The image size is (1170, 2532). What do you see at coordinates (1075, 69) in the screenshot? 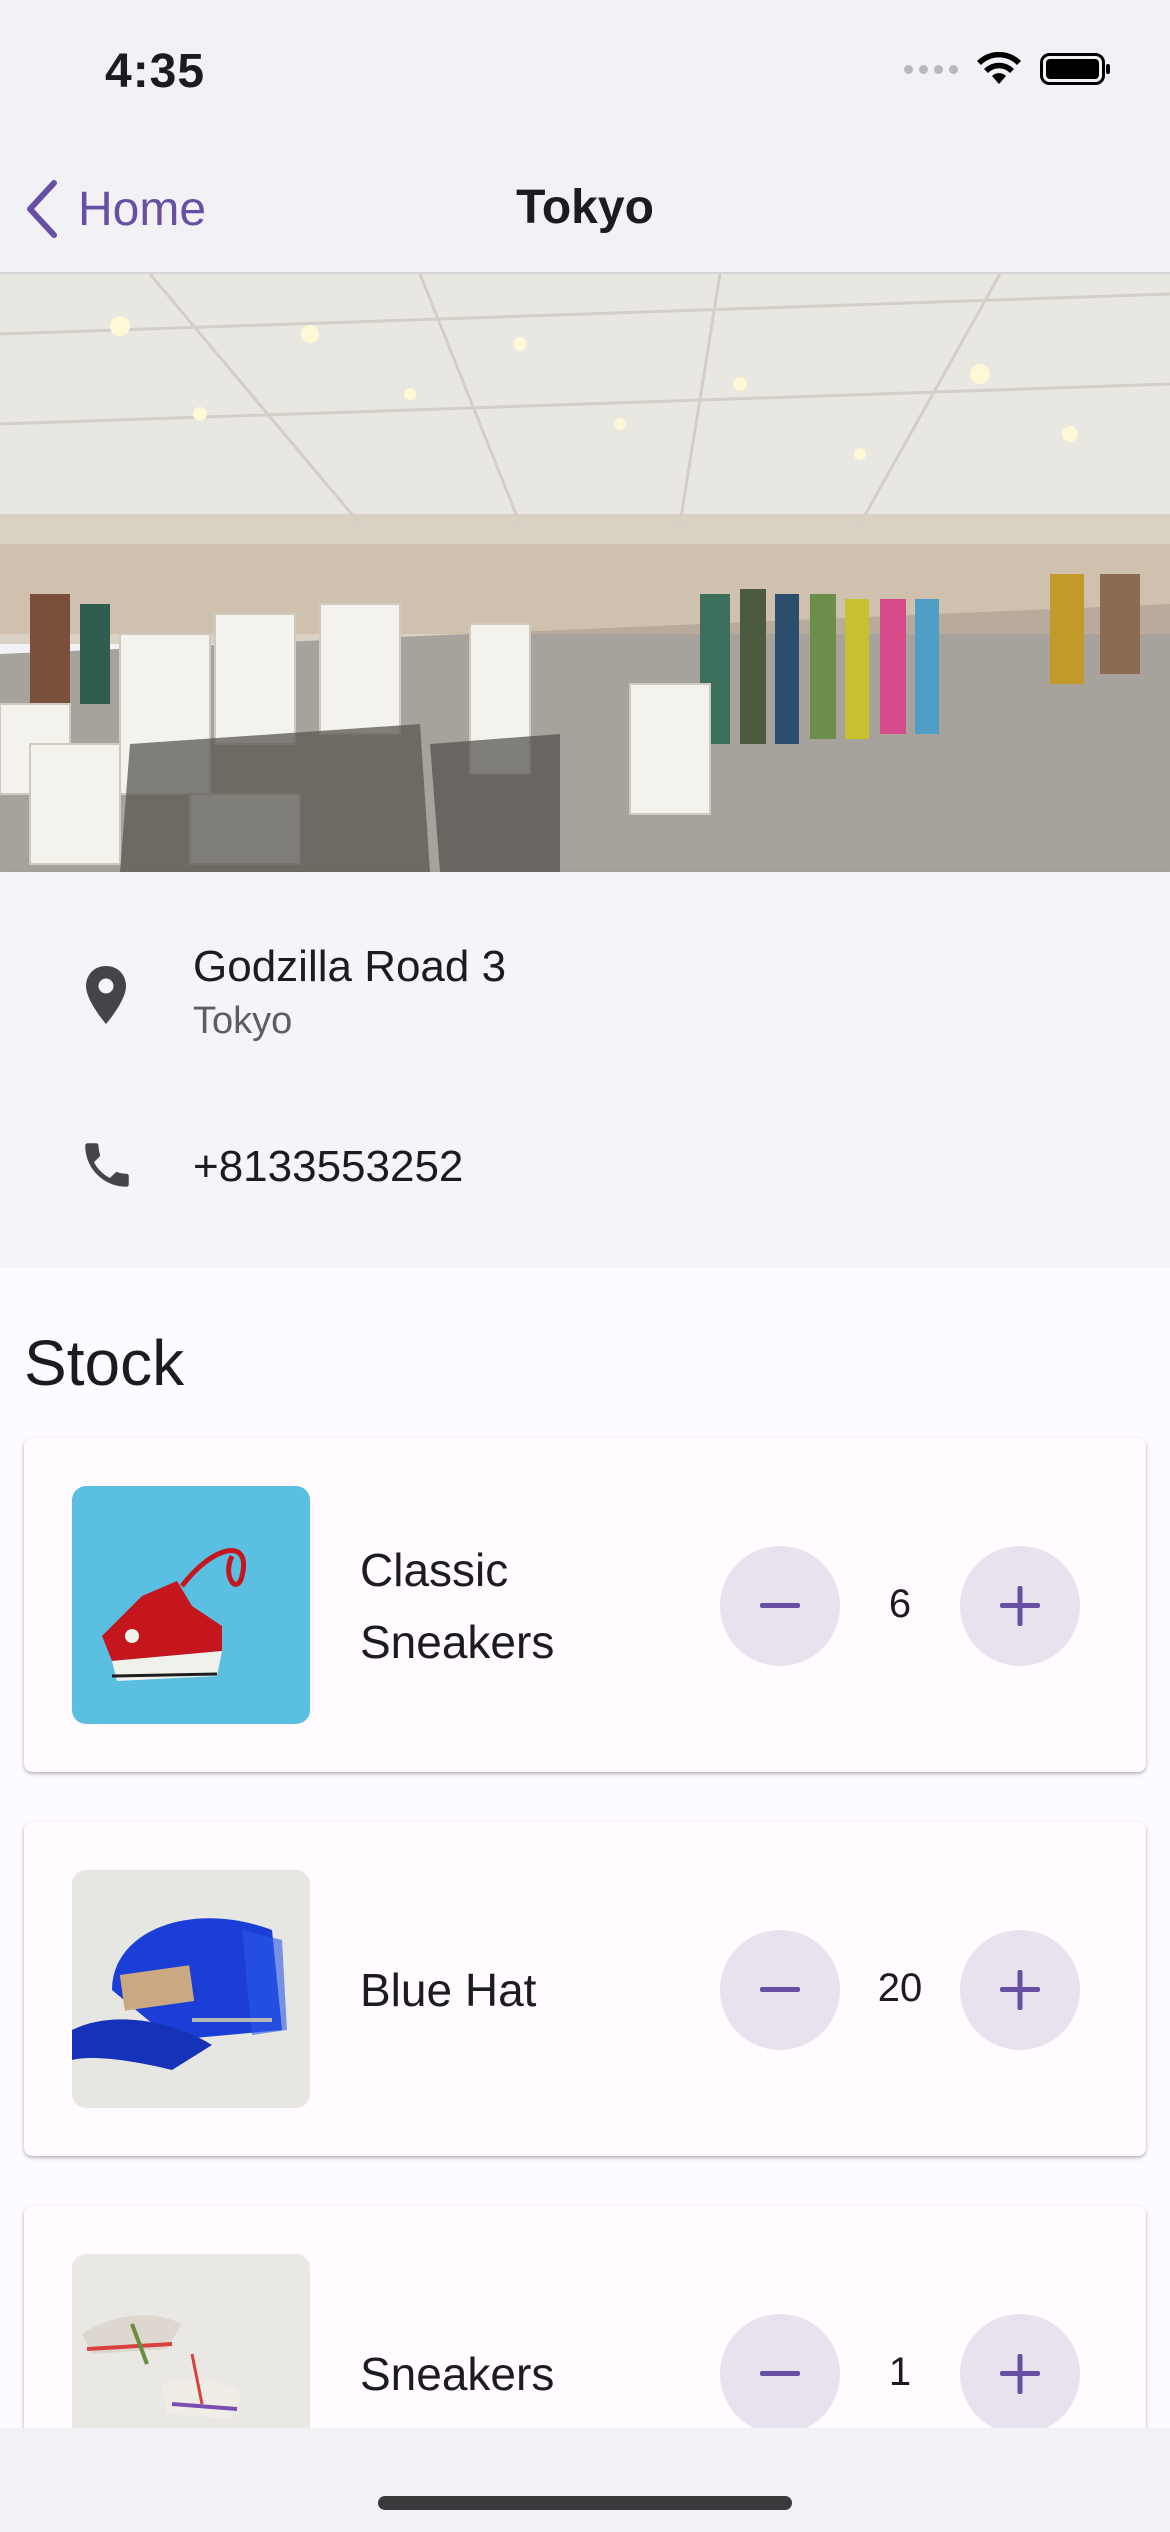
I see `battery-icon` at bounding box center [1075, 69].